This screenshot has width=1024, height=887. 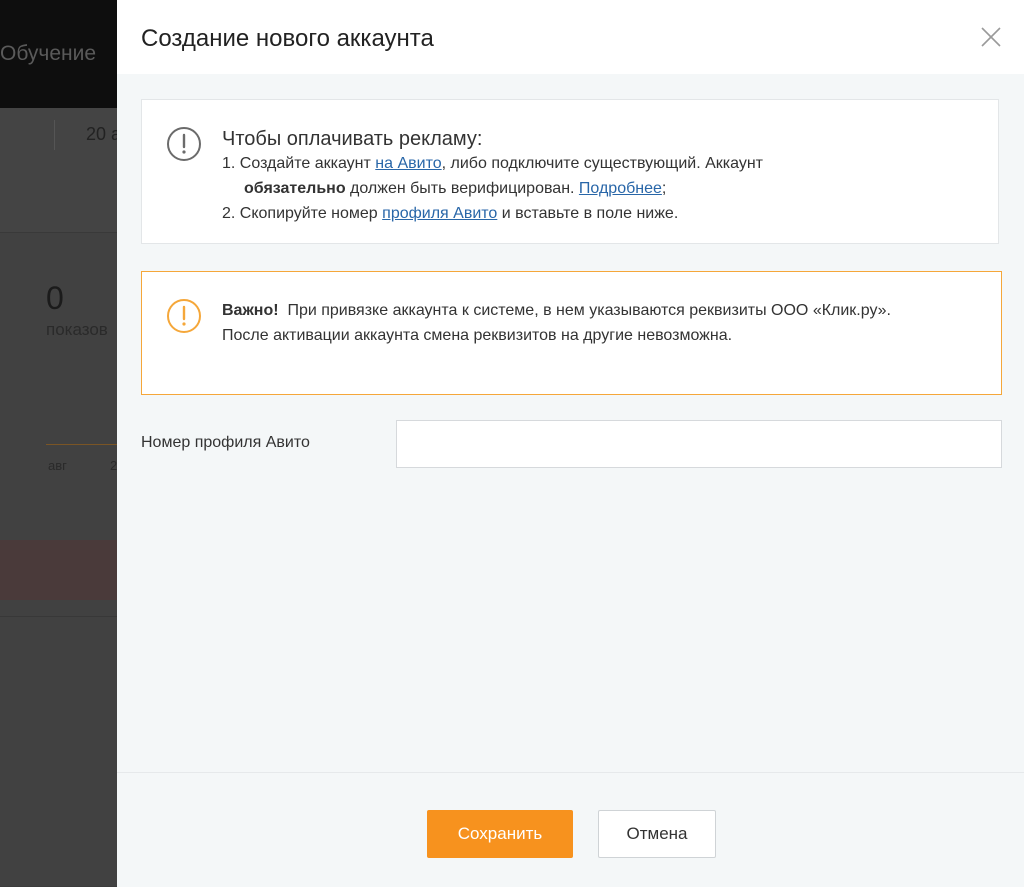 What do you see at coordinates (699, 444) in the screenshot?
I see `profile-number-input` at bounding box center [699, 444].